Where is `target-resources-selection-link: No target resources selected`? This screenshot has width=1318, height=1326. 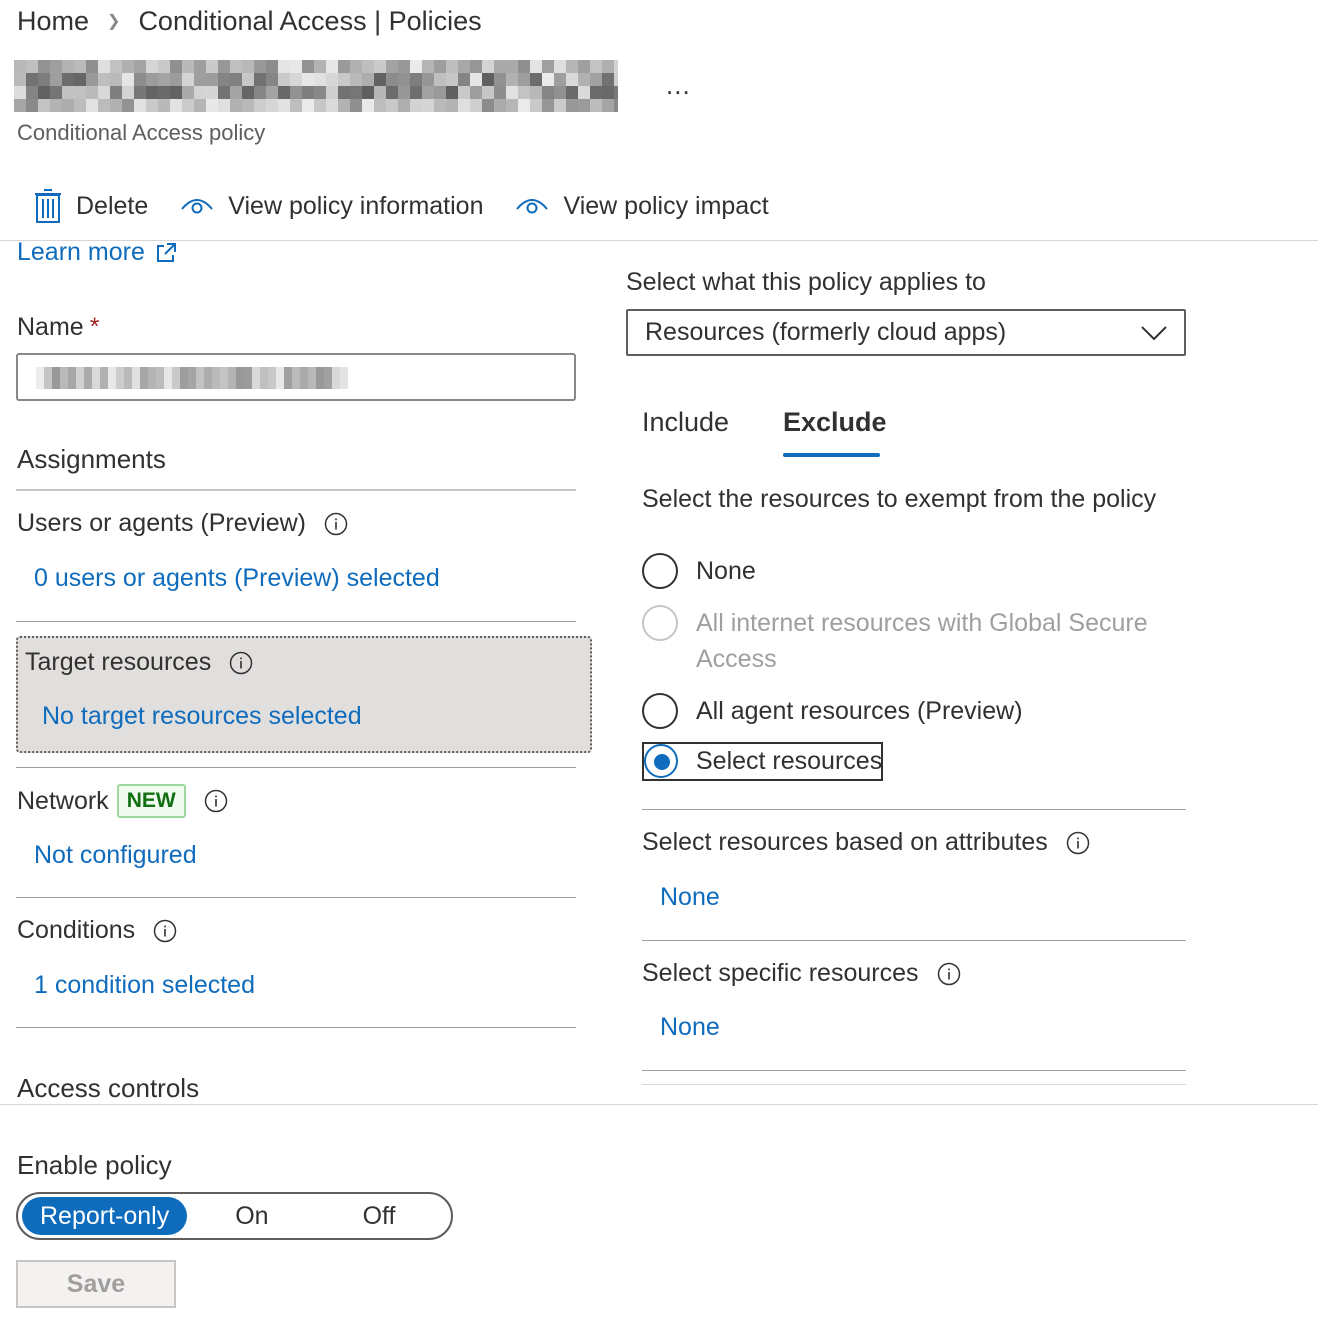
target-resources-selection-link: No target resources selected is located at coordinates (202, 716).